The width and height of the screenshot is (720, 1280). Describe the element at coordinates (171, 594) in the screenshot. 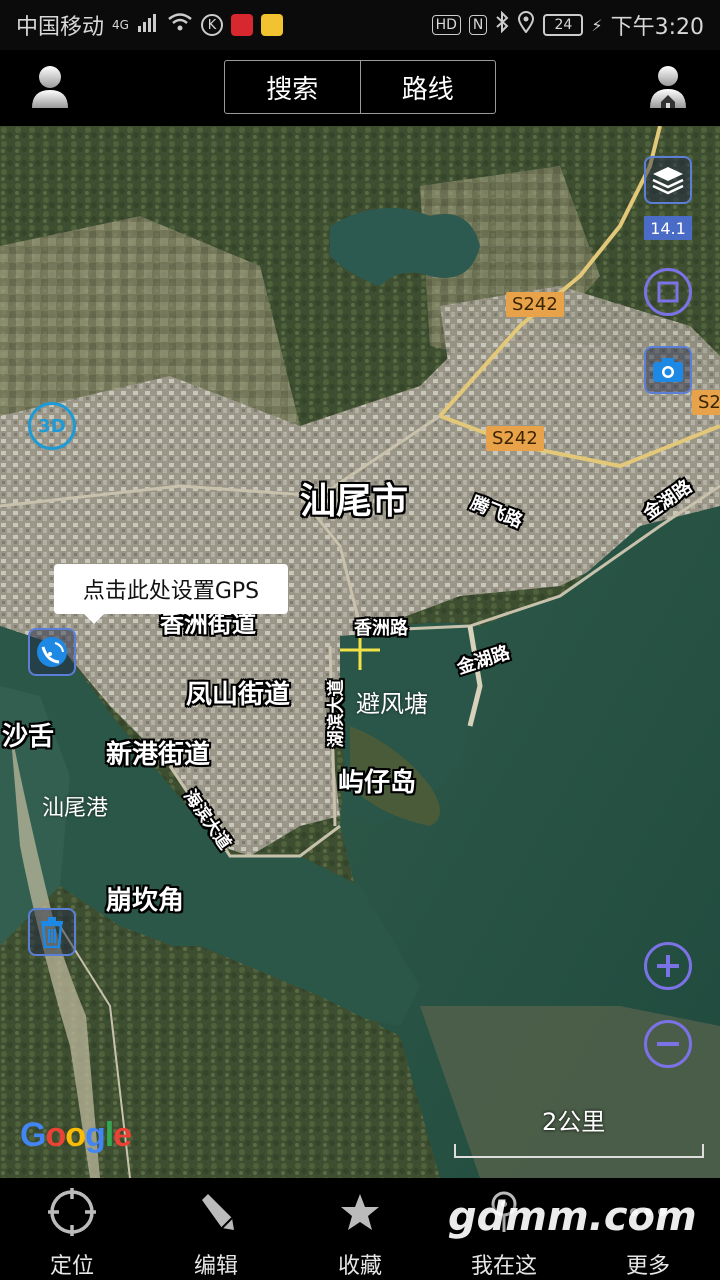

I see `gps-tooltip: 点击此处设置GPS` at that location.